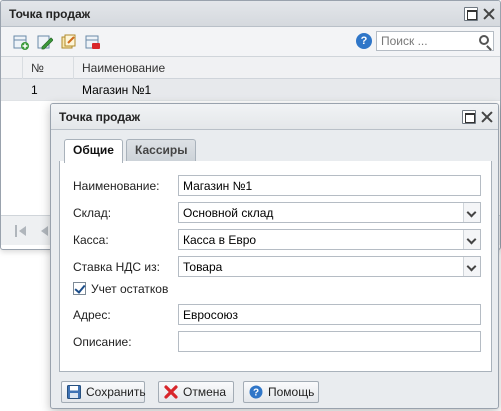 This screenshot has height=411, width=501. Describe the element at coordinates (74, 392) in the screenshot. I see `save-icon` at that location.